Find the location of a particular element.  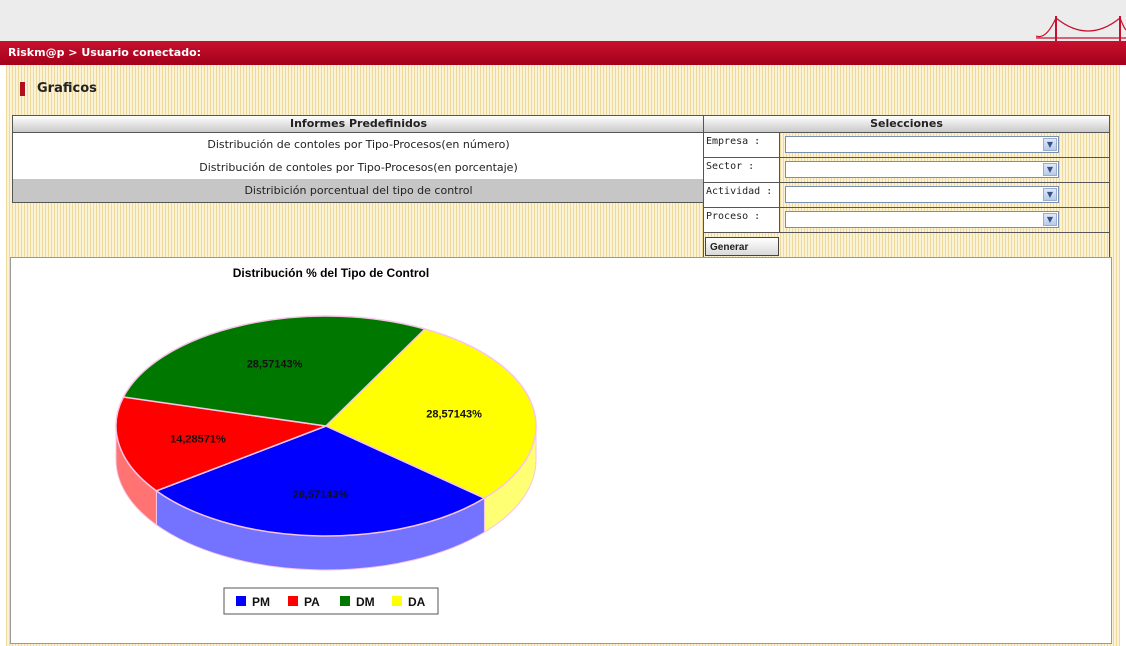

header-bar: Riskm@p > Usuario conectado: is located at coordinates (563, 53).